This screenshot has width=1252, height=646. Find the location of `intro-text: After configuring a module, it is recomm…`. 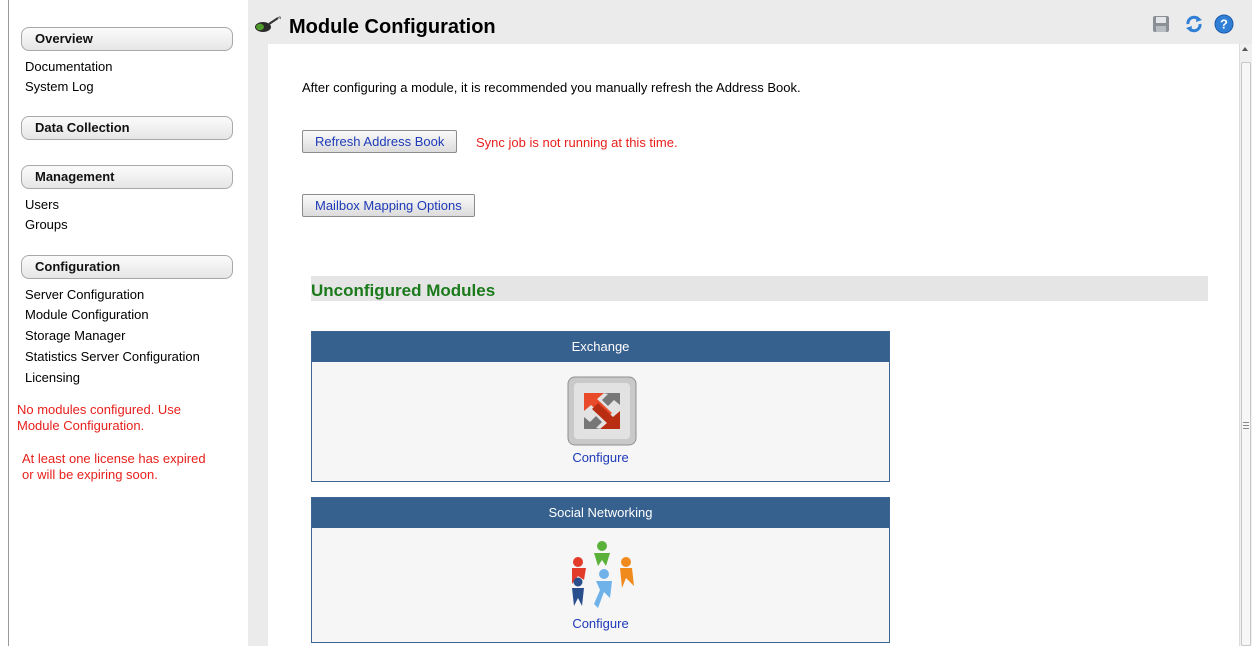

intro-text: After configuring a module, it is recomm… is located at coordinates (551, 87).